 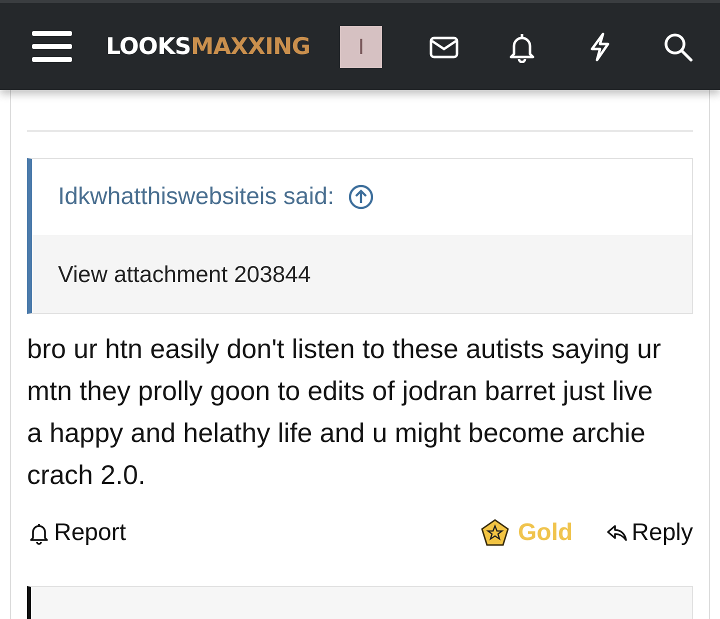 What do you see at coordinates (361, 197) in the screenshot?
I see `arrow-up-circle-icon` at bounding box center [361, 197].